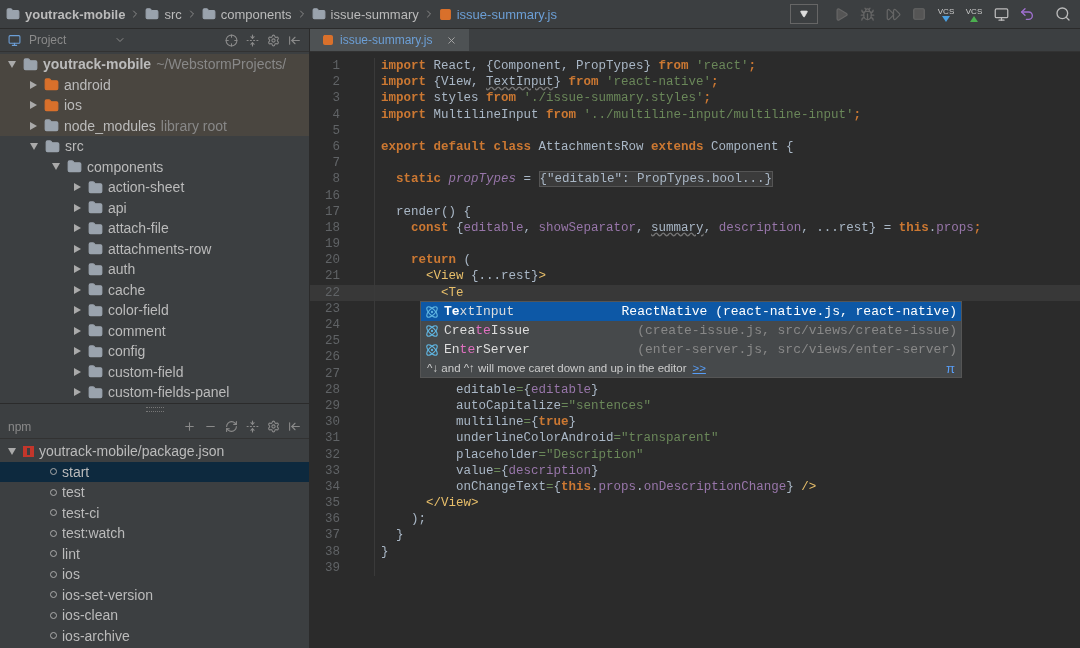 The height and width of the screenshot is (648, 1080). I want to click on react-icon, so click(432, 311).